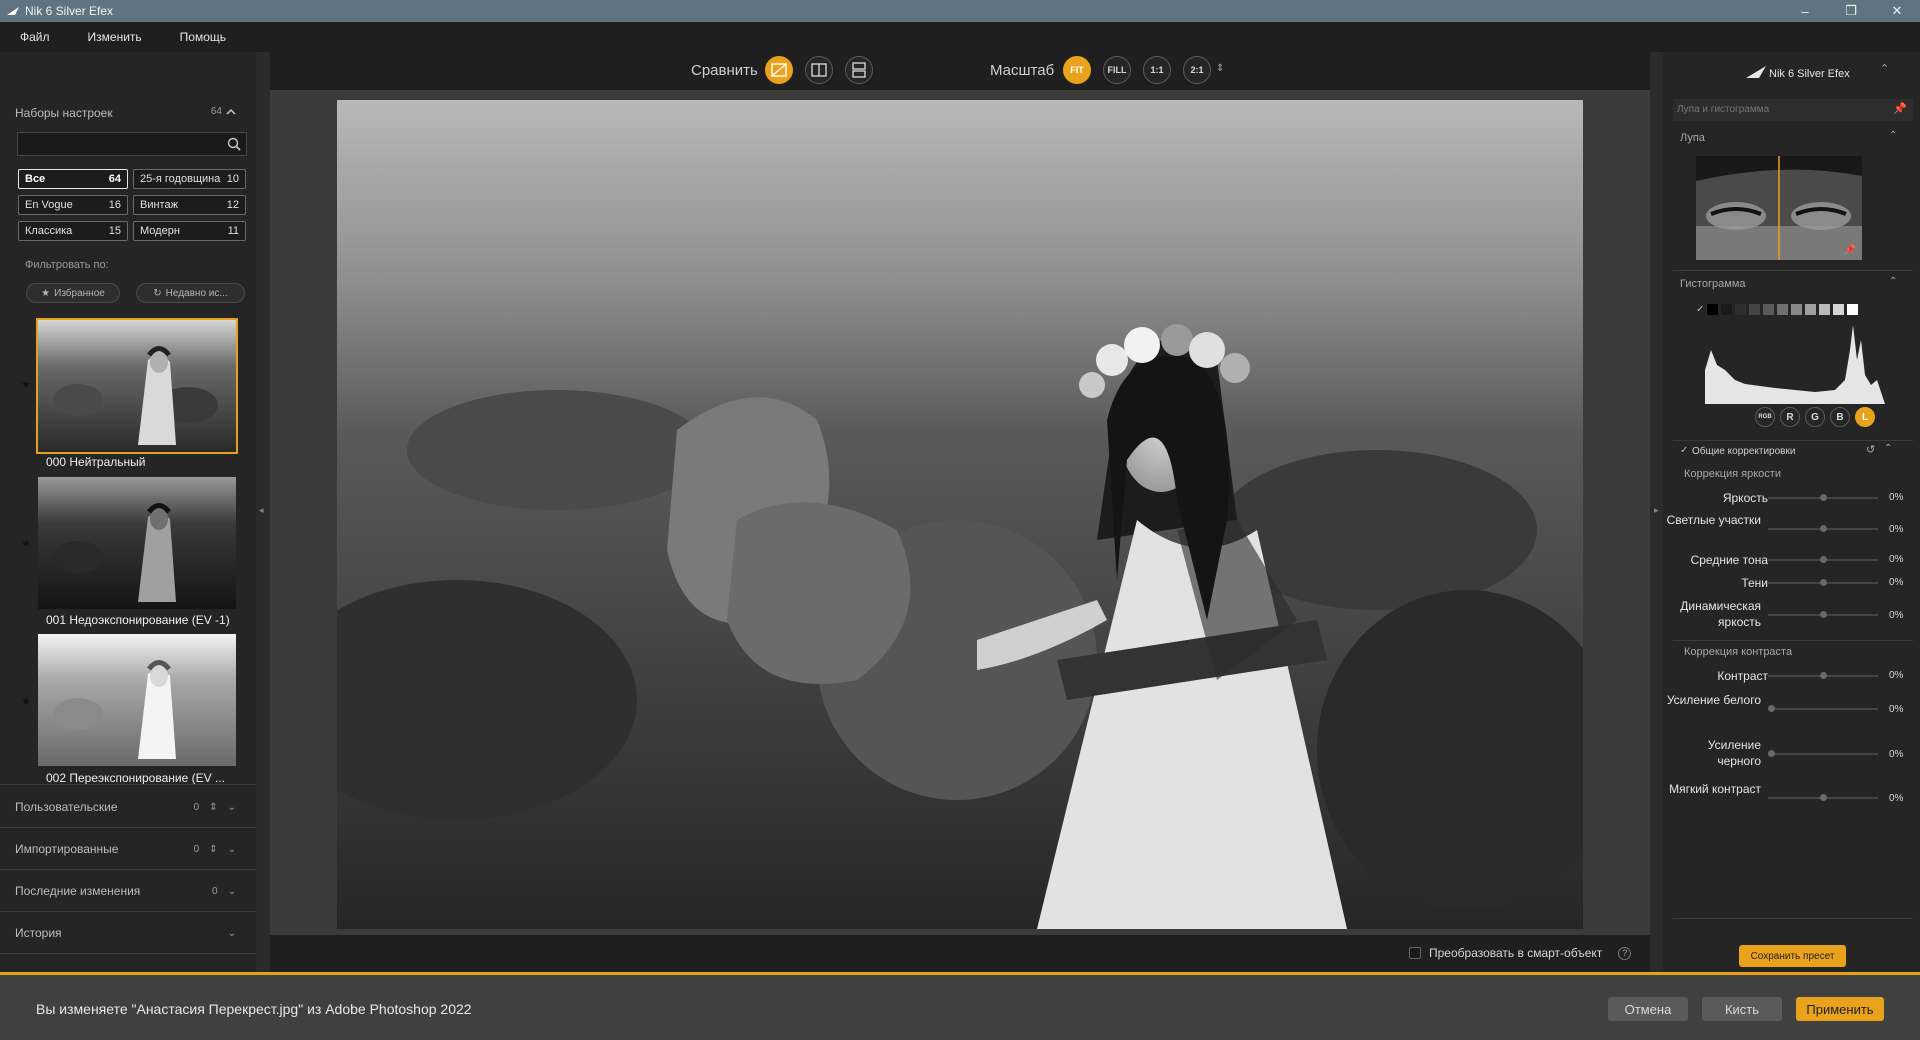 The width and height of the screenshot is (1920, 1040). Describe the element at coordinates (1823, 498) in the screenshot. I see `brightness-slider` at that location.